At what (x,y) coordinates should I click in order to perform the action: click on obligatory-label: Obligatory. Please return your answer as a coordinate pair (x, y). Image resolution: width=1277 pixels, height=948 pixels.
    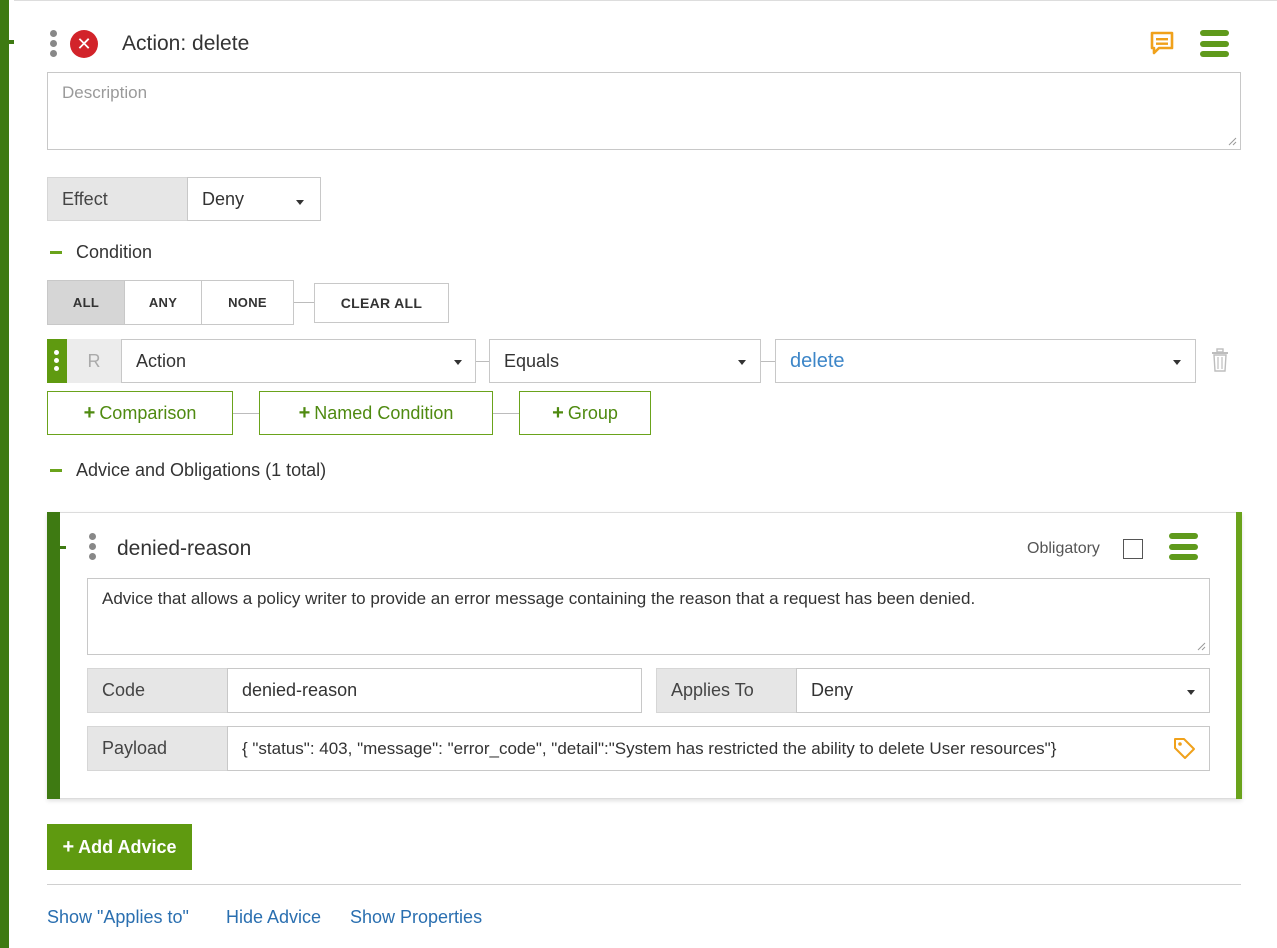
    Looking at the image, I should click on (1063, 548).